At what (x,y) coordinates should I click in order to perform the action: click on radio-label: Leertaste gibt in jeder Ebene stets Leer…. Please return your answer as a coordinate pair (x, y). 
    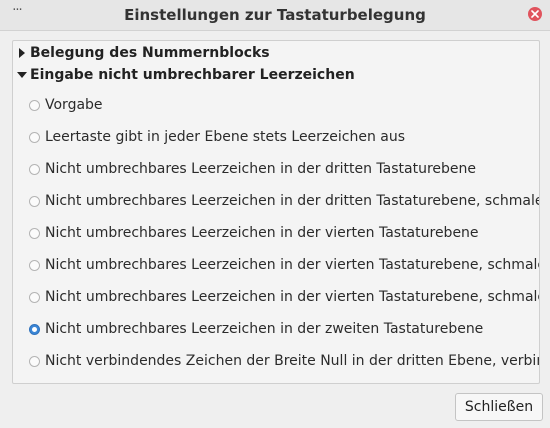
    Looking at the image, I should click on (225, 137).